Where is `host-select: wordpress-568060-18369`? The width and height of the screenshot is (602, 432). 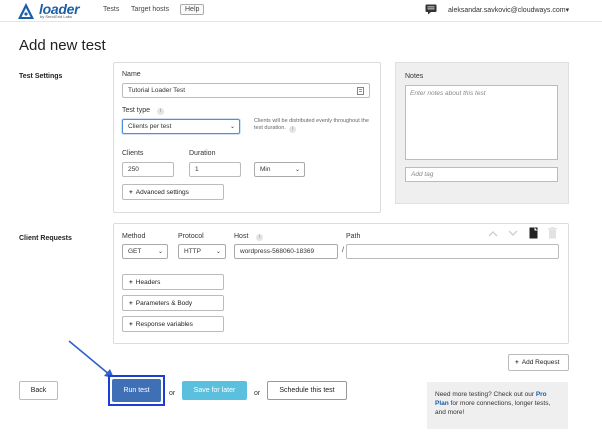 host-select: wordpress-568060-18369 is located at coordinates (286, 251).